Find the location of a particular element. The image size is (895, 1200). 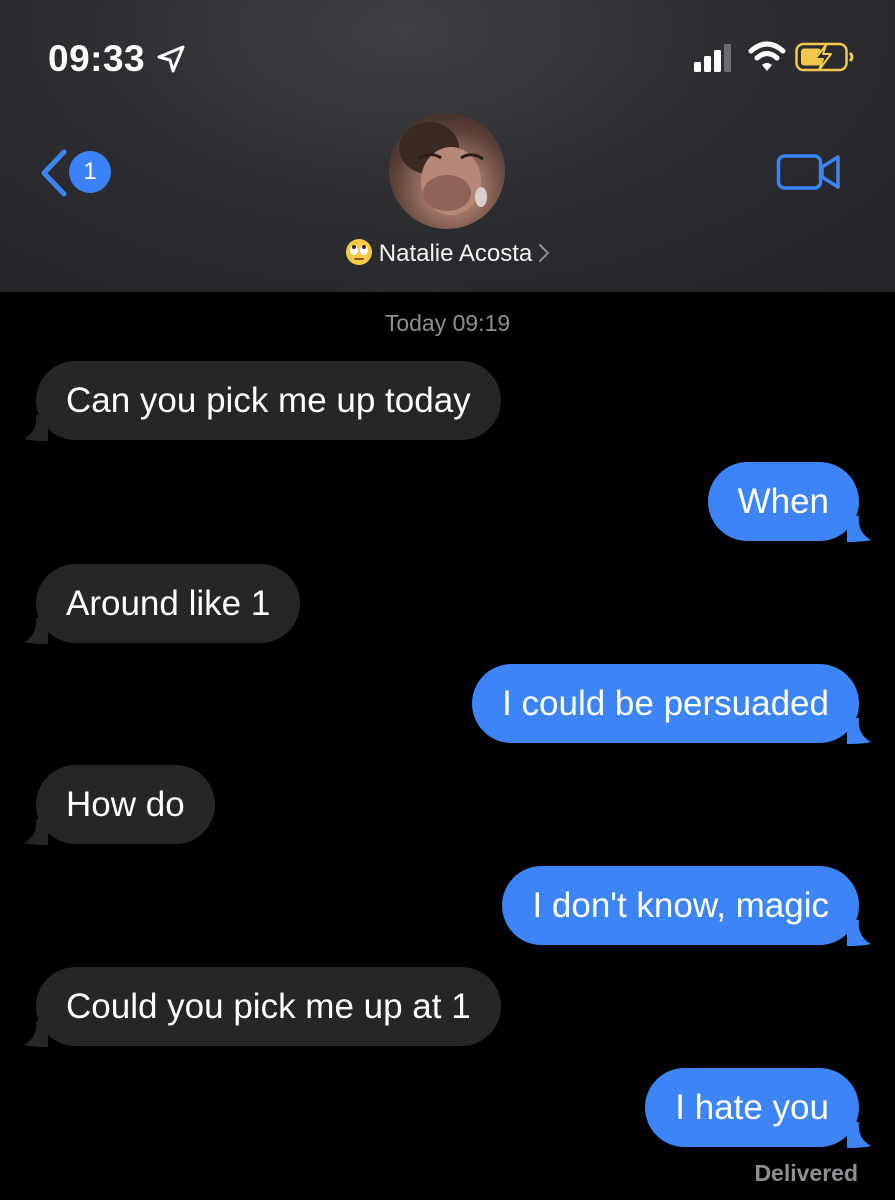

message-bubble-outgoing: I hate you is located at coordinates (758, 1108).